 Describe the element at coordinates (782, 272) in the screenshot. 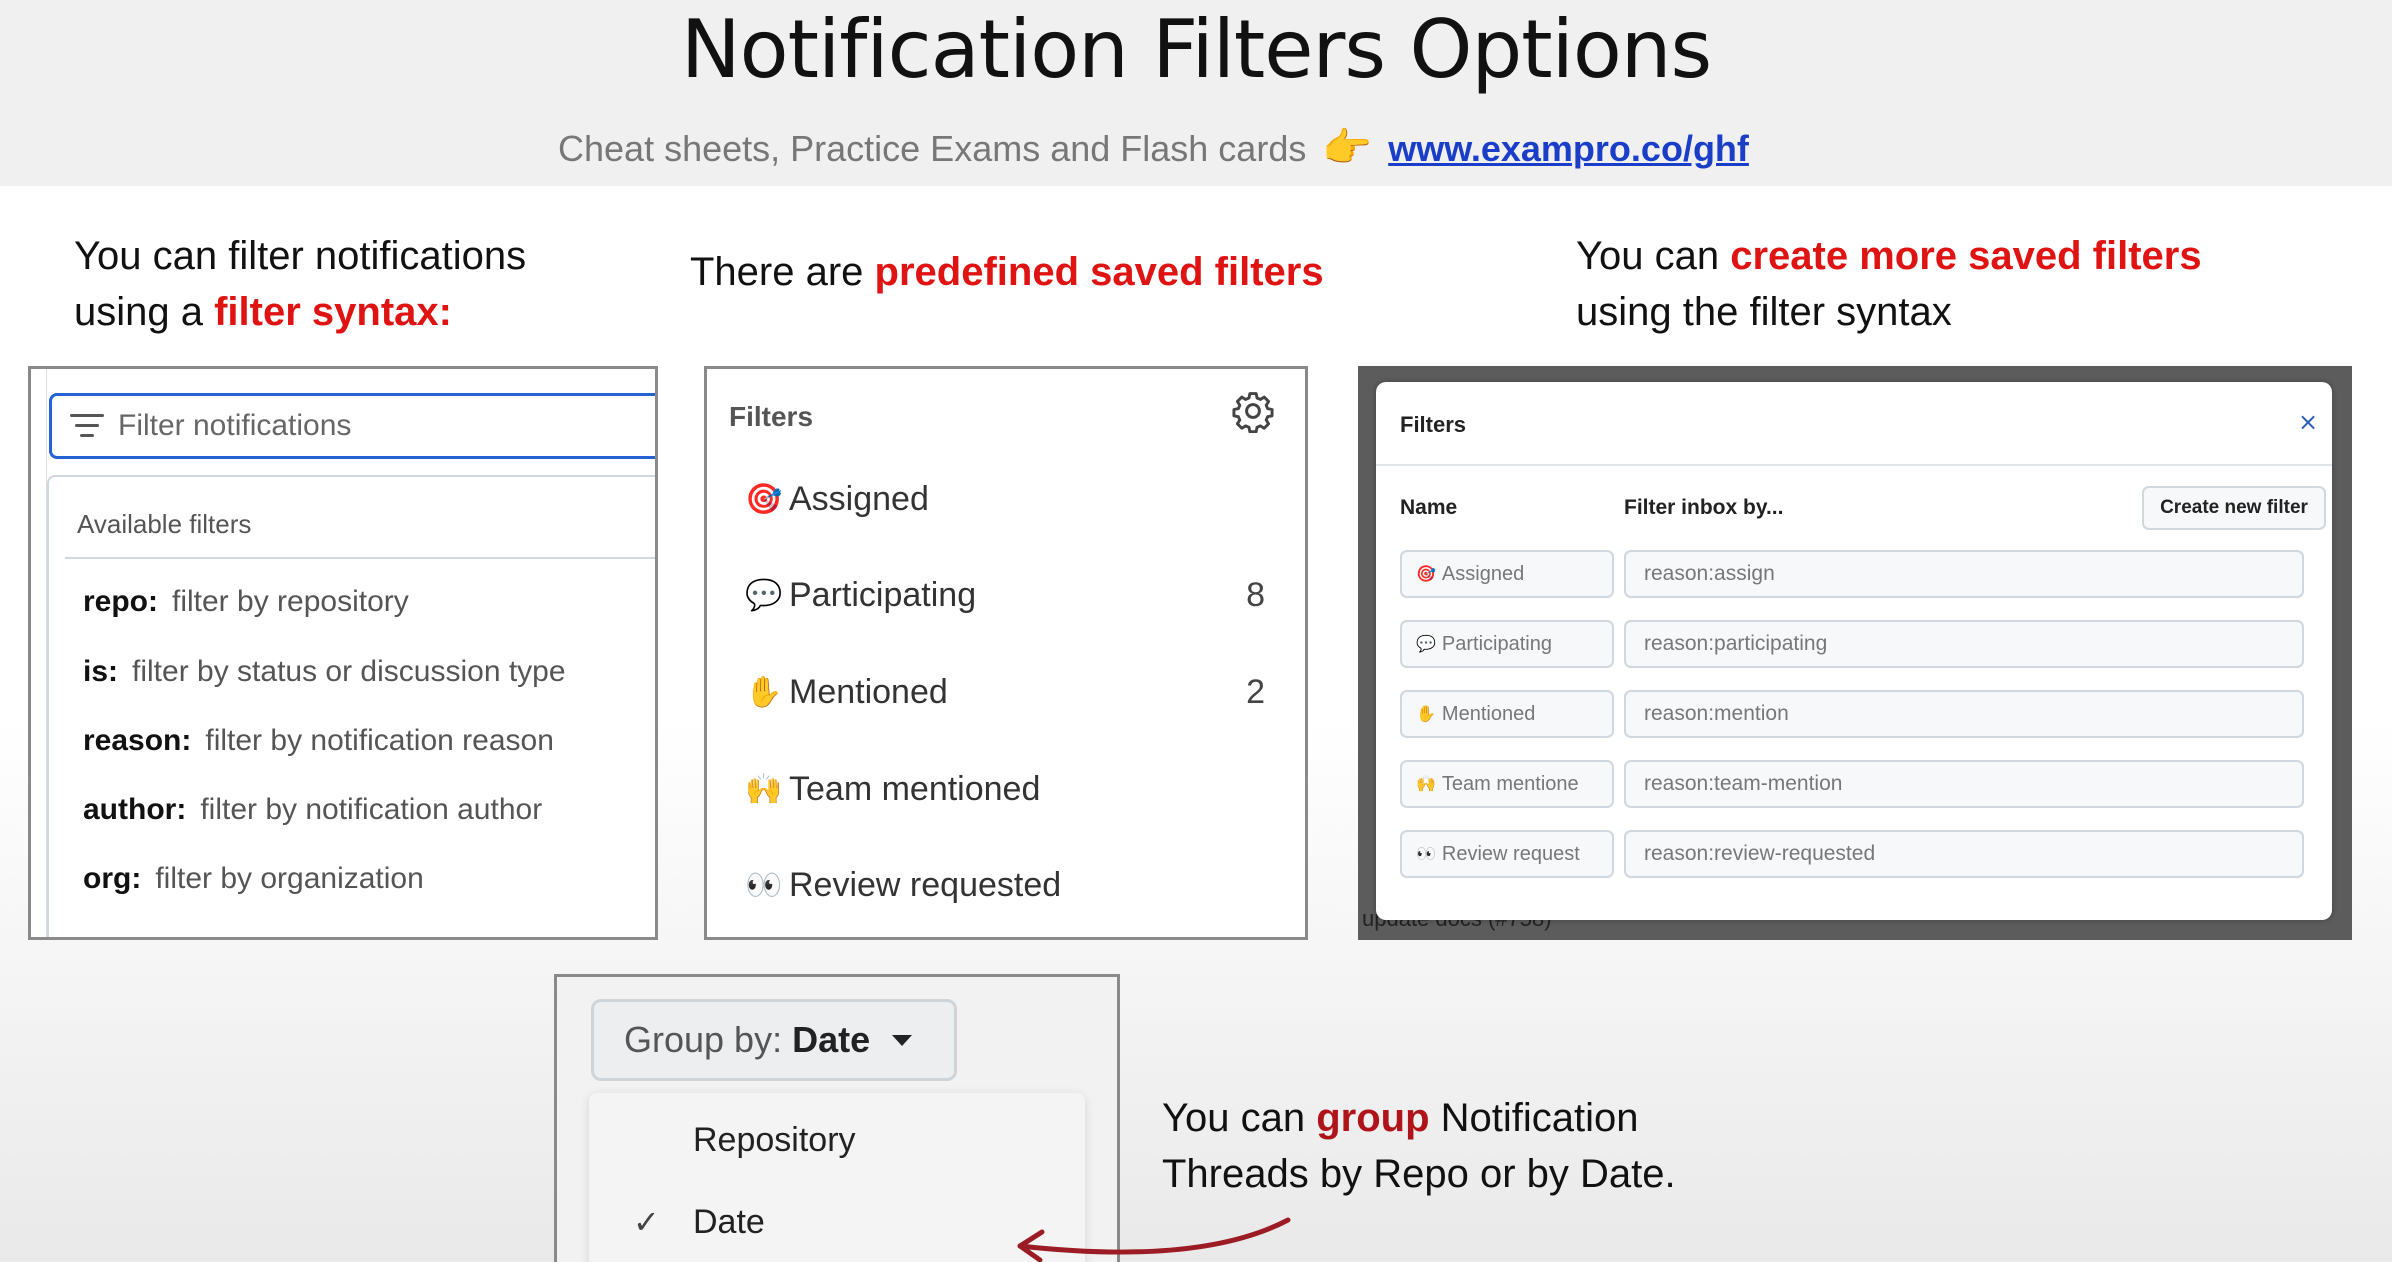

I see `caption-text: There are` at that location.